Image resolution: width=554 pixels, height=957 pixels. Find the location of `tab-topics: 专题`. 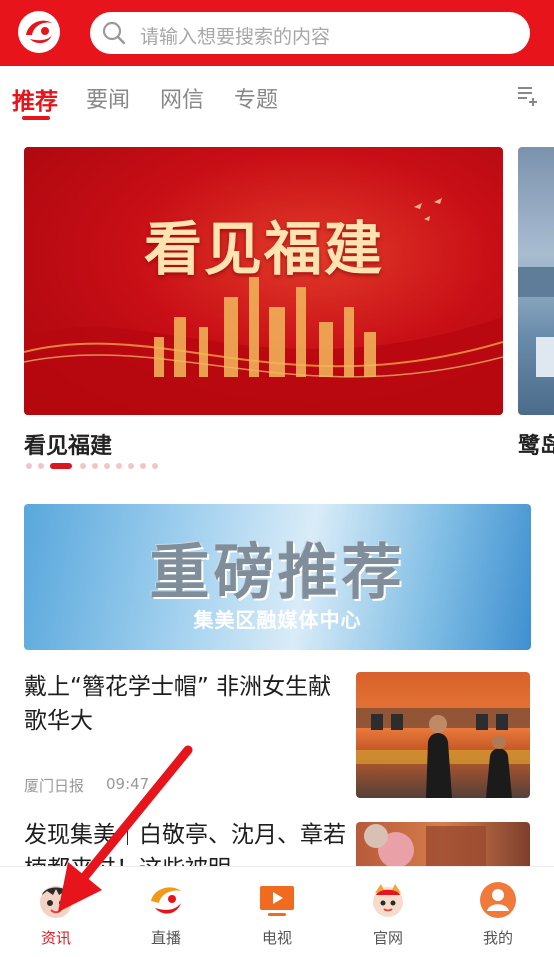

tab-topics: 专题 is located at coordinates (256, 98).